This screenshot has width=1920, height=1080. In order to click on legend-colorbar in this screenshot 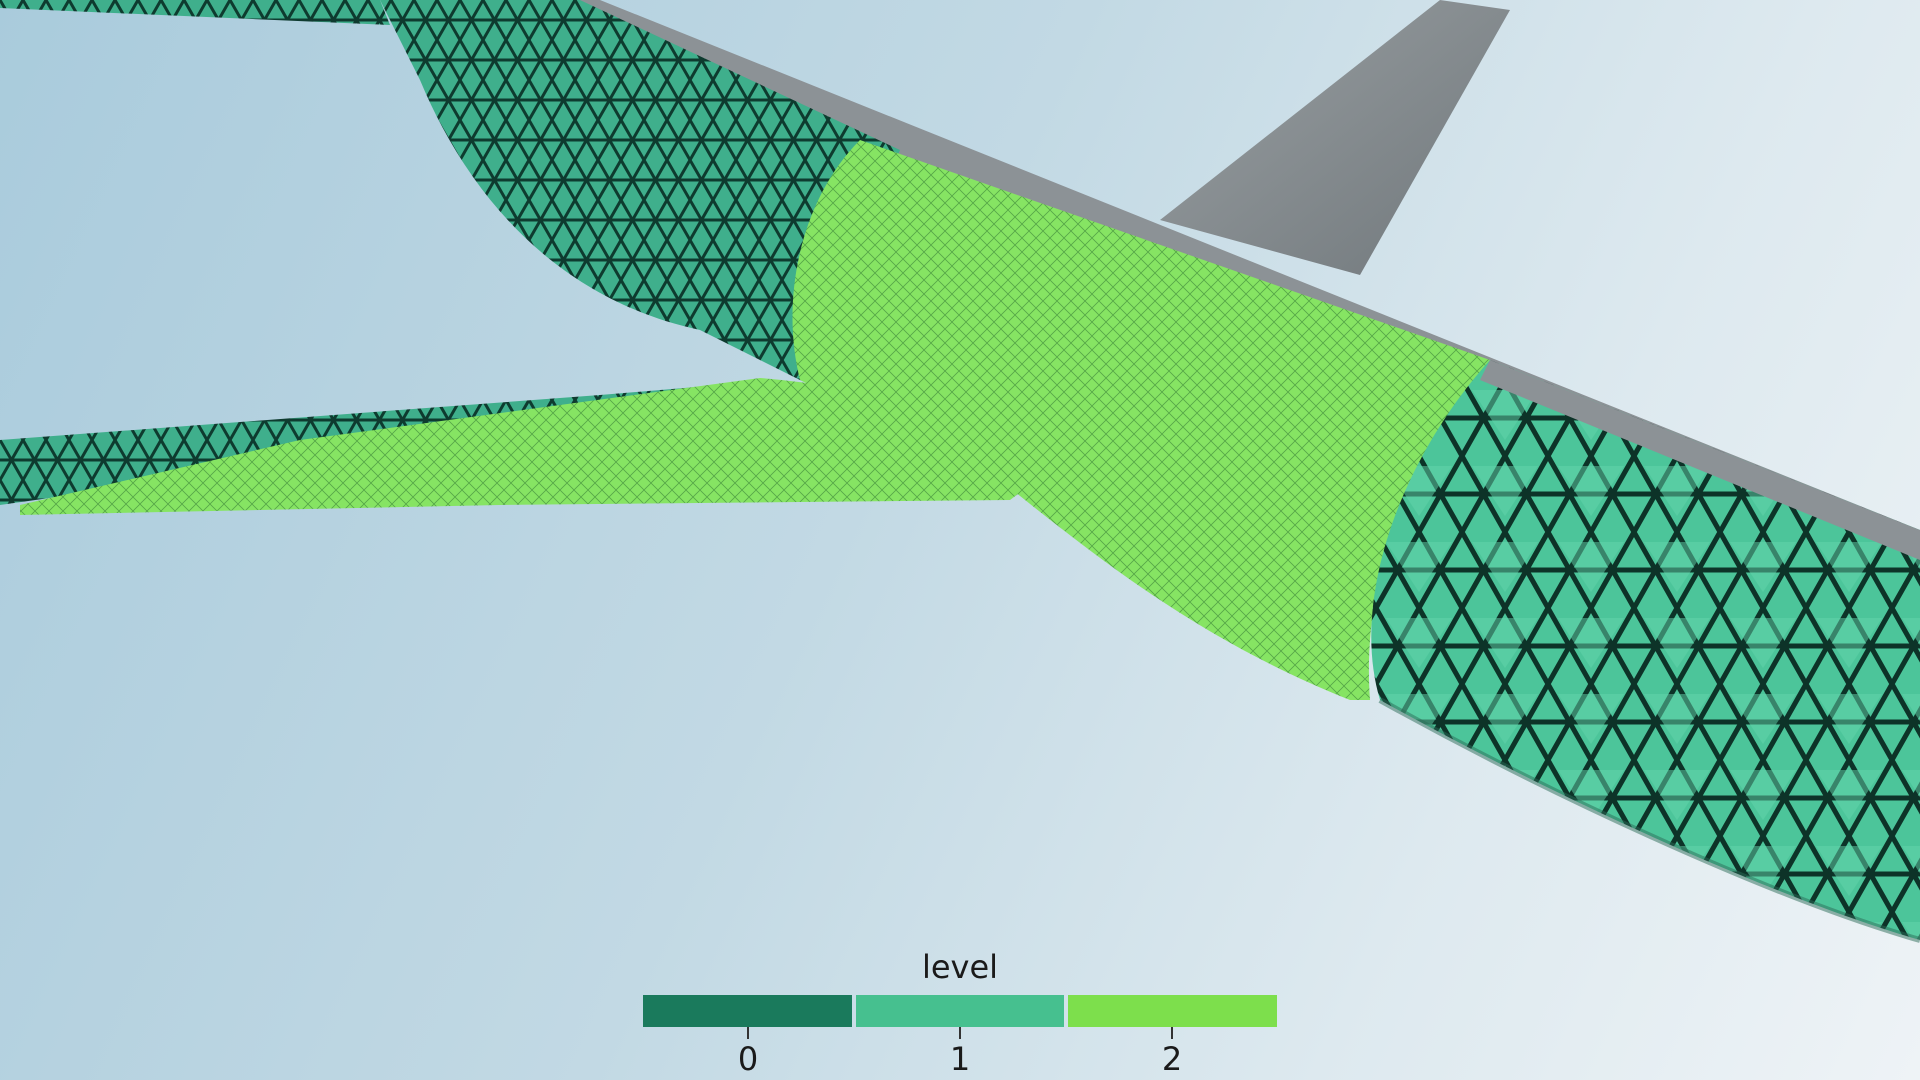, I will do `click(960, 1011)`.